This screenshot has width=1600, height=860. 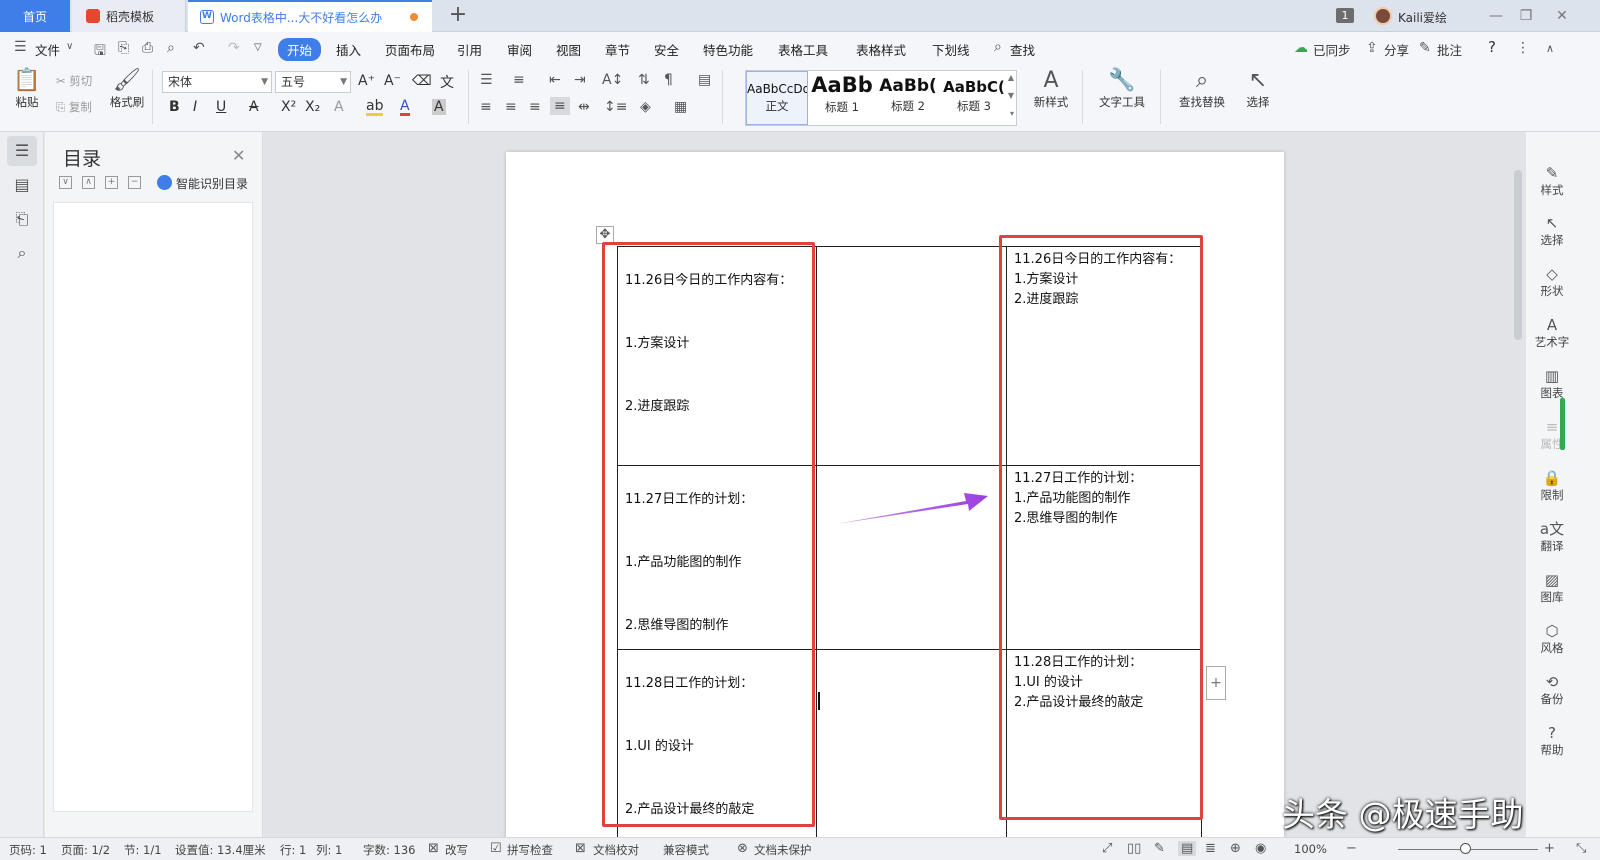 I want to click on chevron-down-icon: ∨, so click(x=69, y=46).